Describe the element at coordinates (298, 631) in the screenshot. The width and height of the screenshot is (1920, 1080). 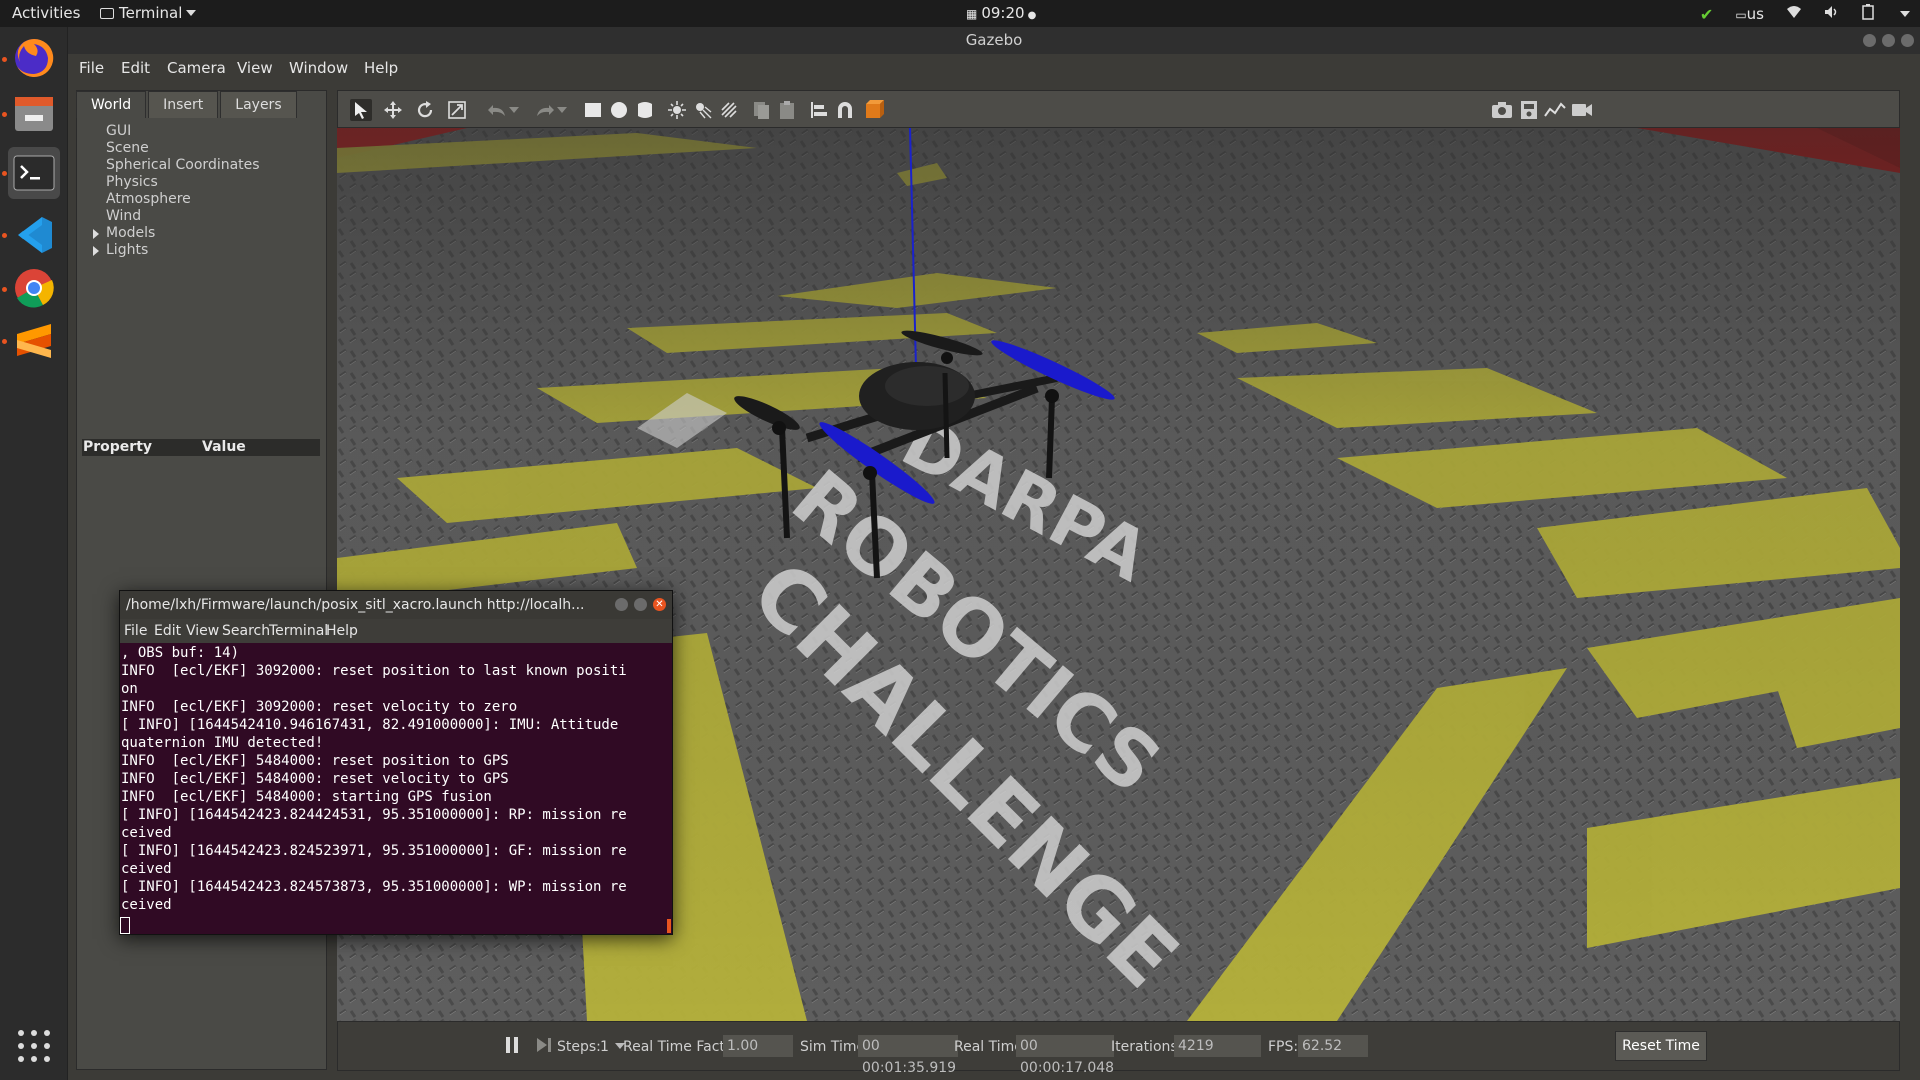
I see `terminal-menu-terminal: Terminal` at that location.